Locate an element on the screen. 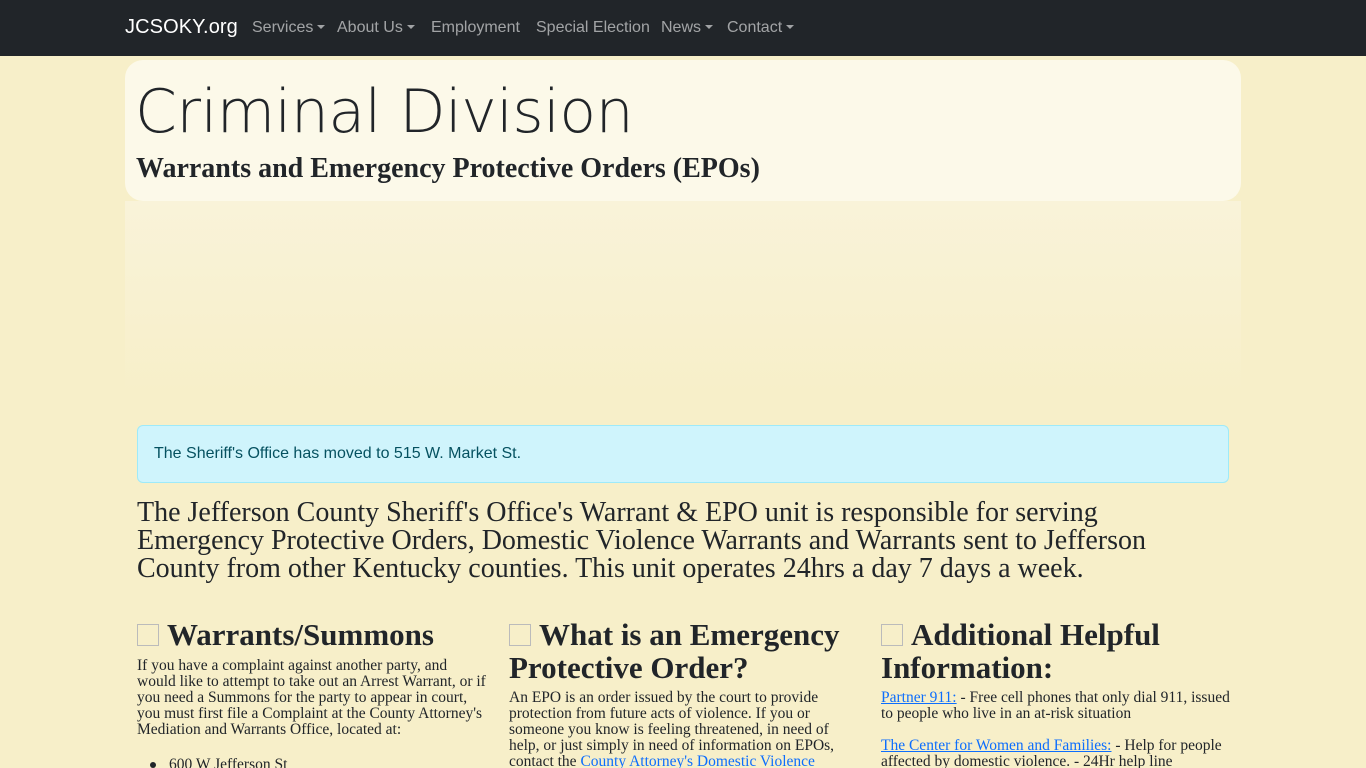 This screenshot has width=1366, height=768. women-families-link: The Center for Women and Families: is located at coordinates (996, 745).